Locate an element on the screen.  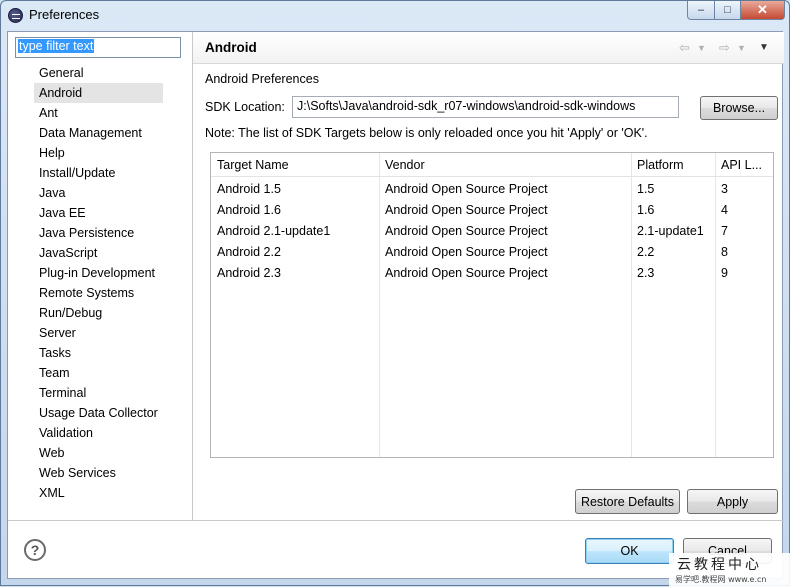
cell-platform: 2.1-update1 is located at coordinates (670, 231).